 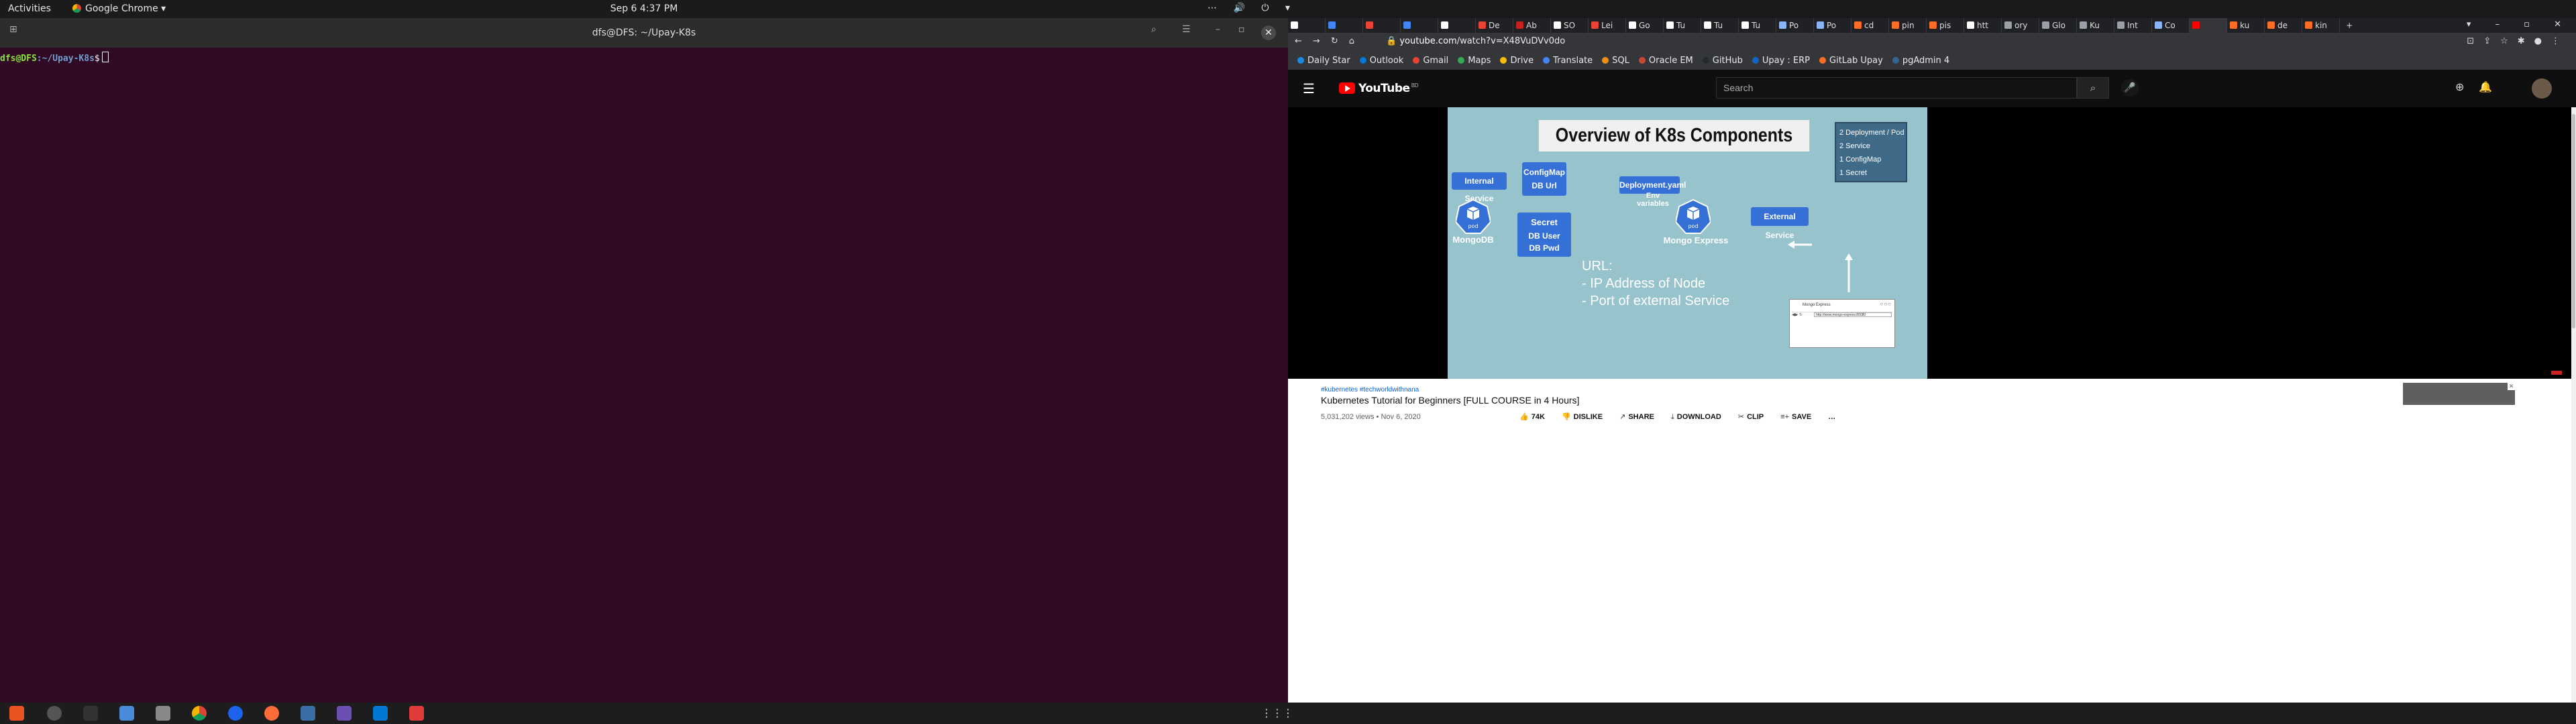 What do you see at coordinates (2283, 25) in the screenshot?
I see `browser-tab: de` at bounding box center [2283, 25].